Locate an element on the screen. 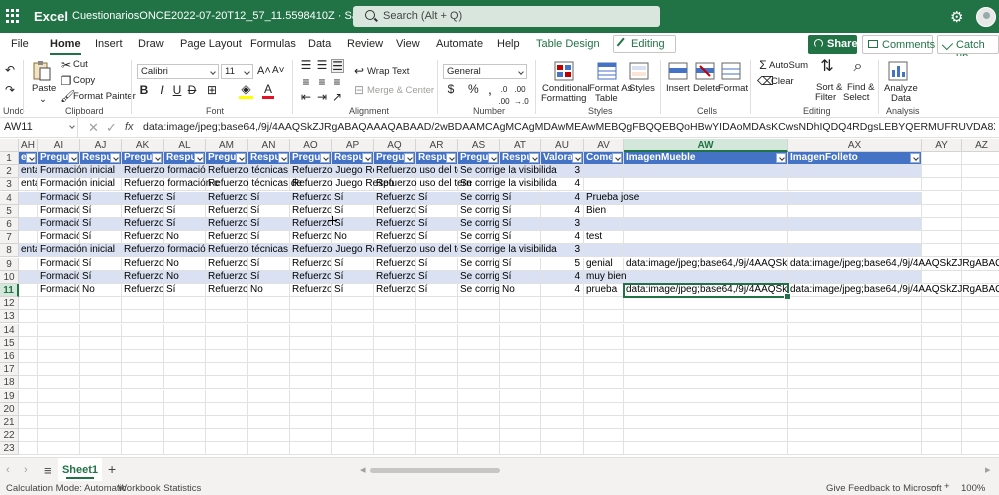  clear-label: Clear is located at coordinates (782, 81).